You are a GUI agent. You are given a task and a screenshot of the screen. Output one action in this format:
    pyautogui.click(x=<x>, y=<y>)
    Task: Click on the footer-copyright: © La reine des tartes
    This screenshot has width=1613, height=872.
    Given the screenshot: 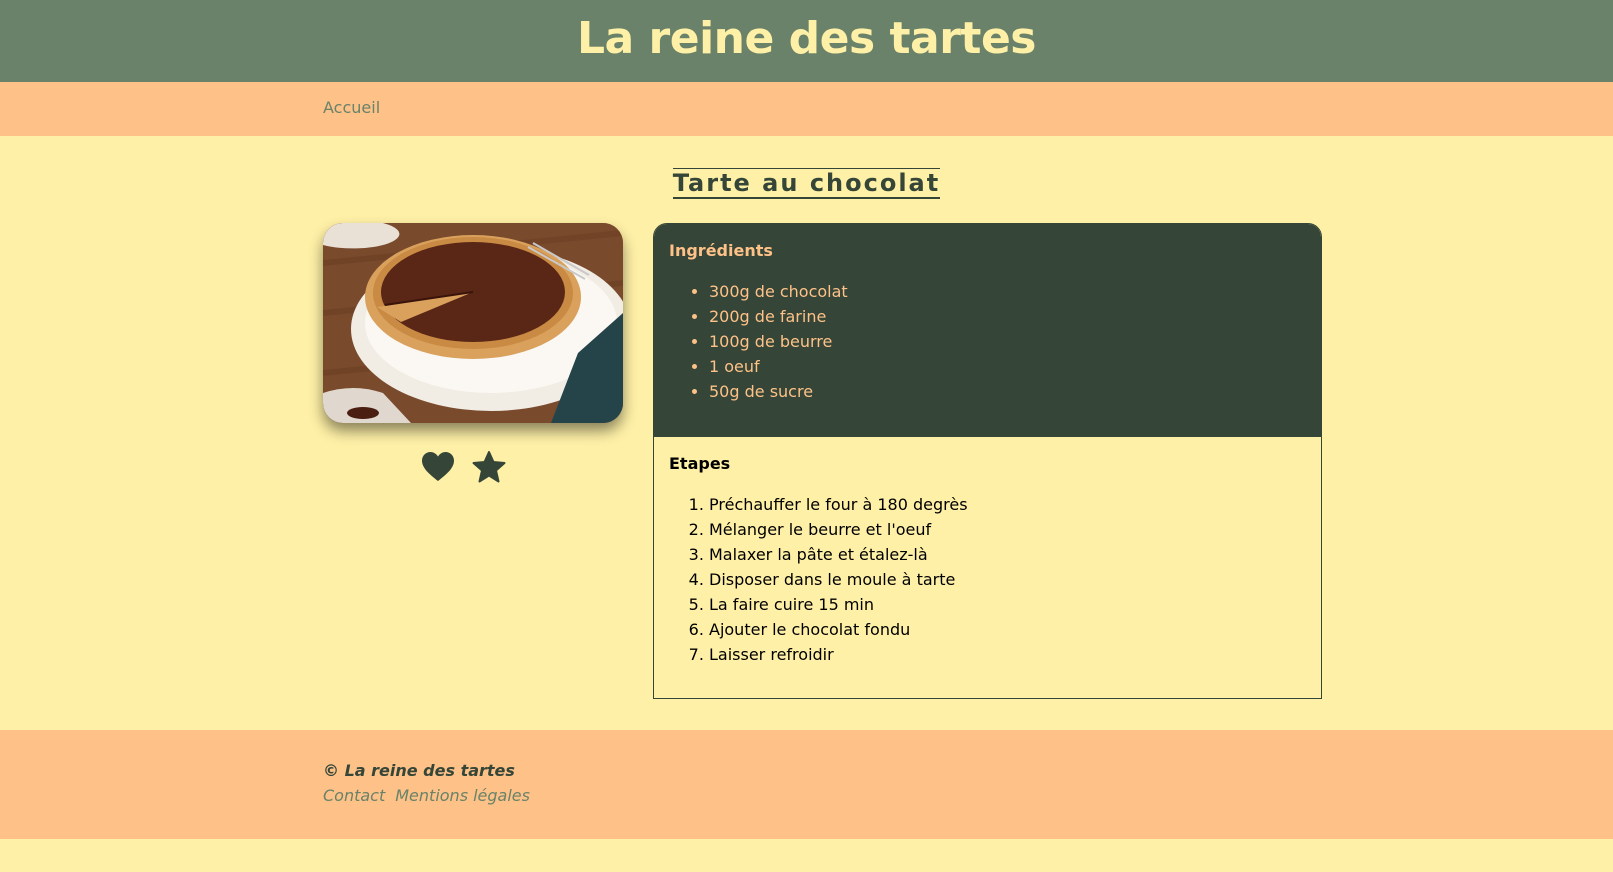 What is the action you would take?
    pyautogui.click(x=419, y=770)
    